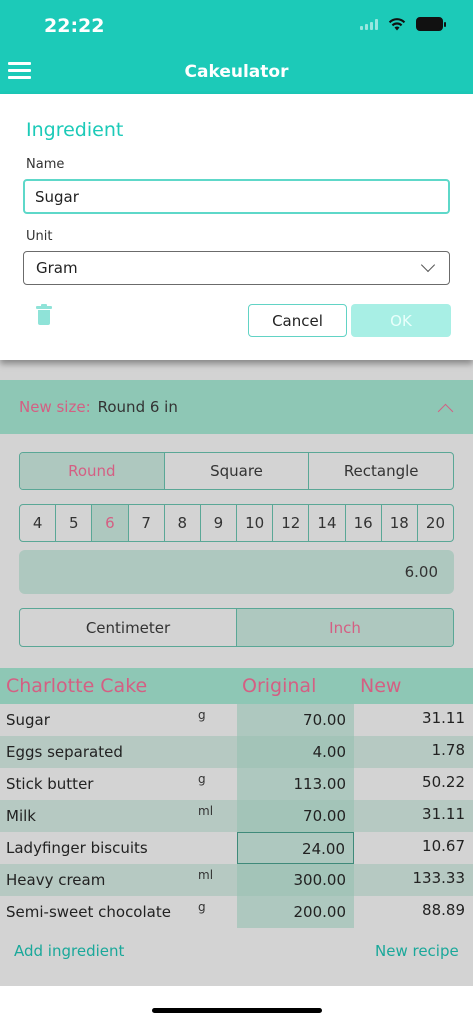 The height and width of the screenshot is (1024, 473). I want to click on size-option: 7, so click(147, 523).